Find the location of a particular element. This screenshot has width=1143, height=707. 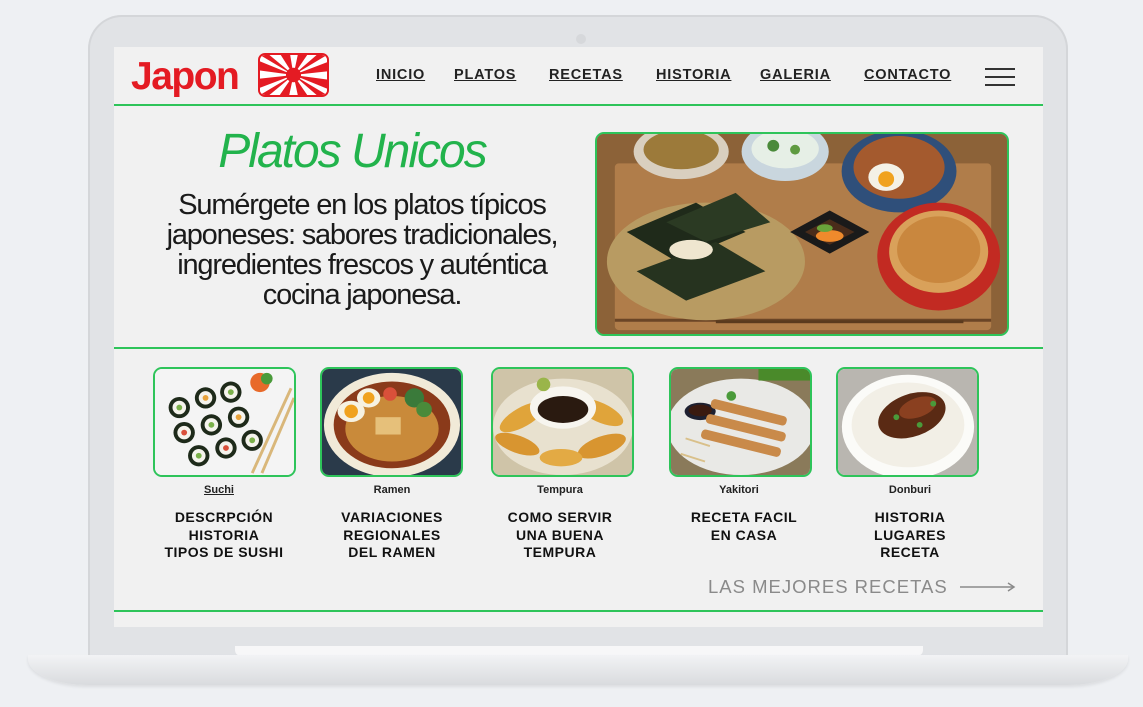

card-name-donburi: Donburi is located at coordinates (910, 490).